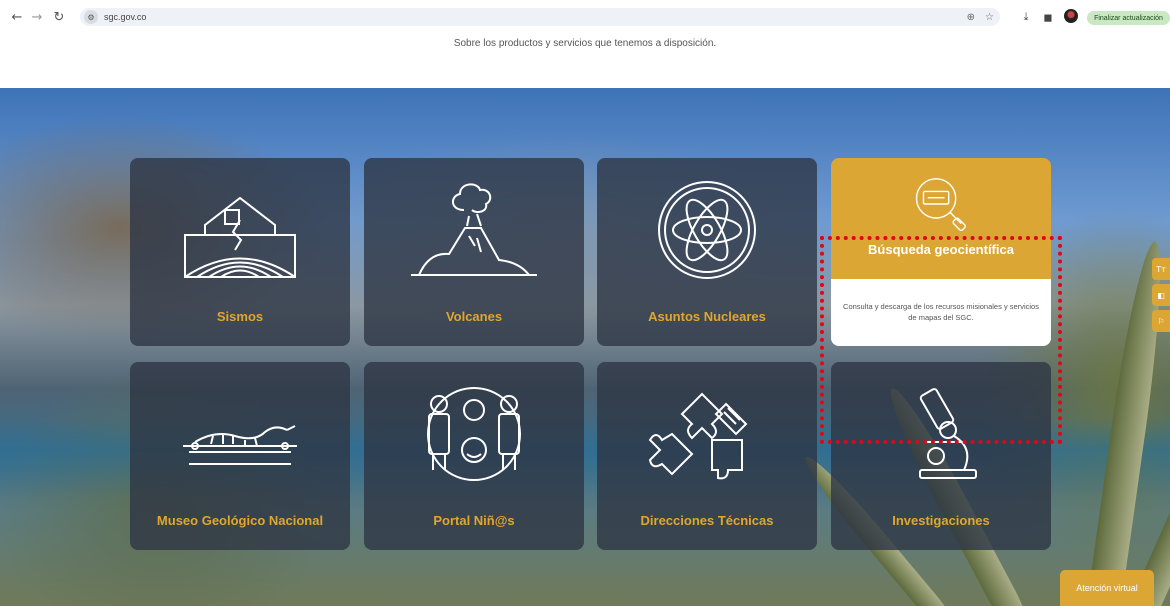 The image size is (1170, 606). I want to click on card-investigaciones: Investigaciones, so click(941, 456).